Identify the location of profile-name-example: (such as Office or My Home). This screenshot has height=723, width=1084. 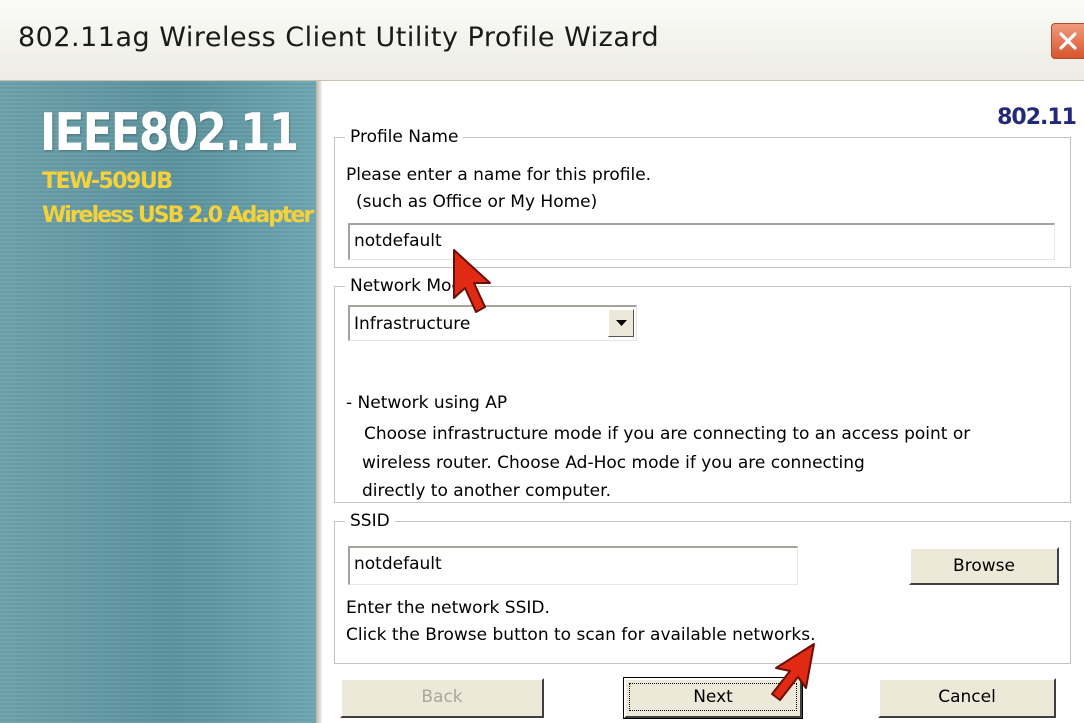
(477, 202).